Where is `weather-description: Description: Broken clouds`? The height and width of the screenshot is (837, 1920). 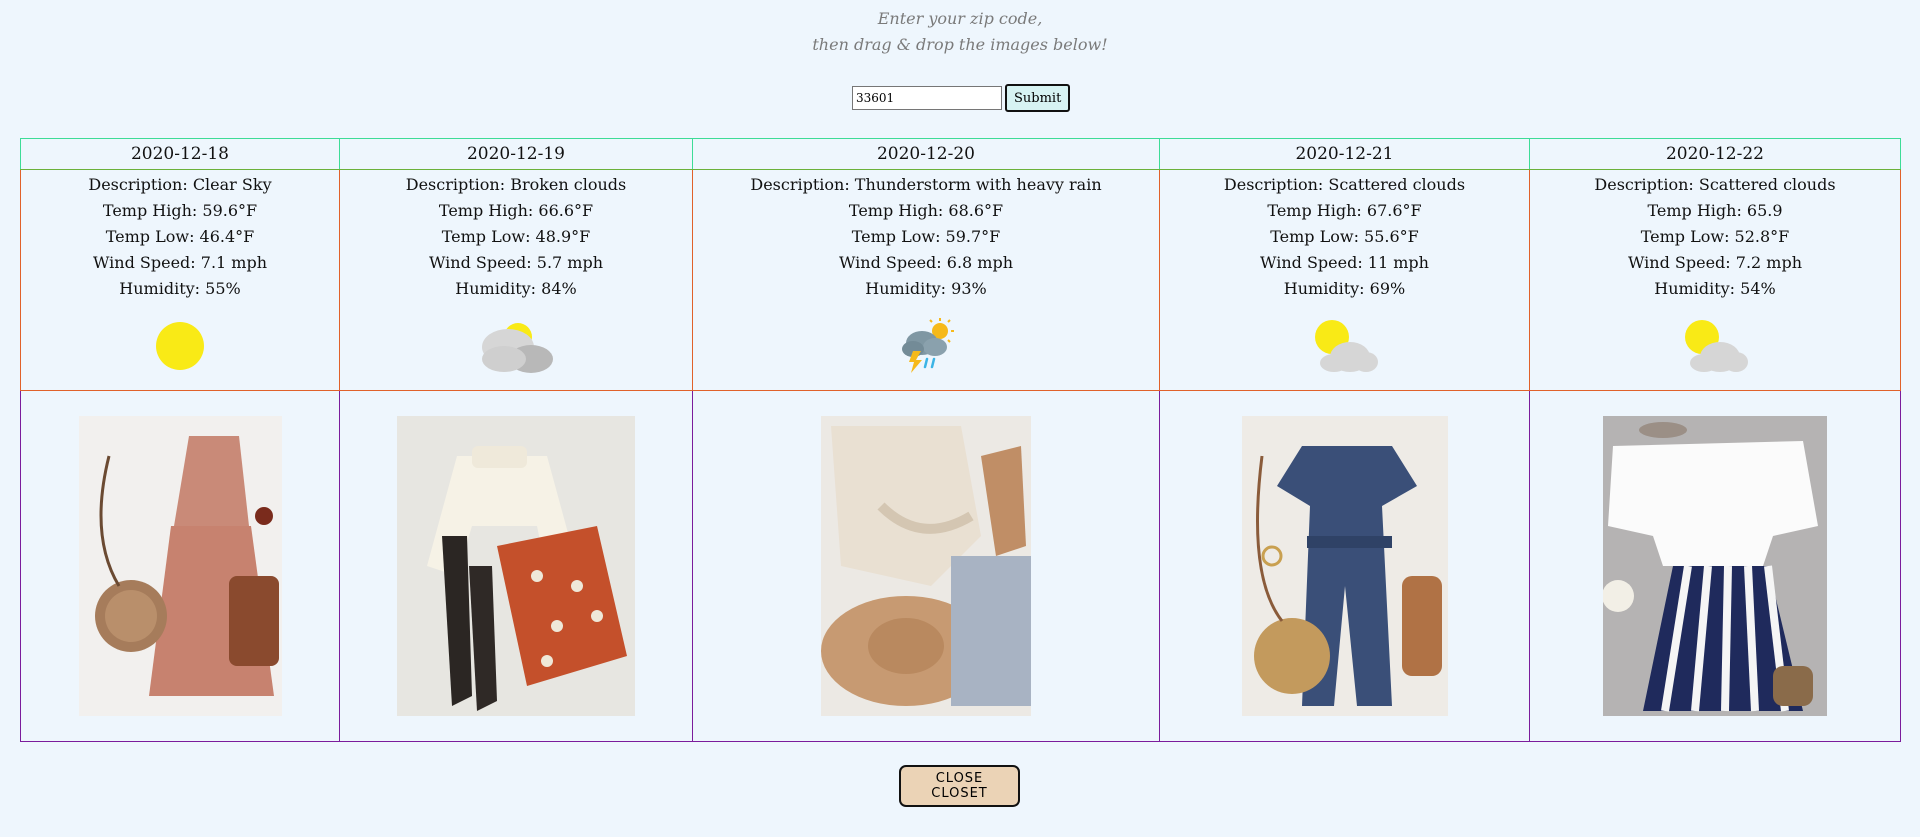 weather-description: Description: Broken clouds is located at coordinates (516, 184).